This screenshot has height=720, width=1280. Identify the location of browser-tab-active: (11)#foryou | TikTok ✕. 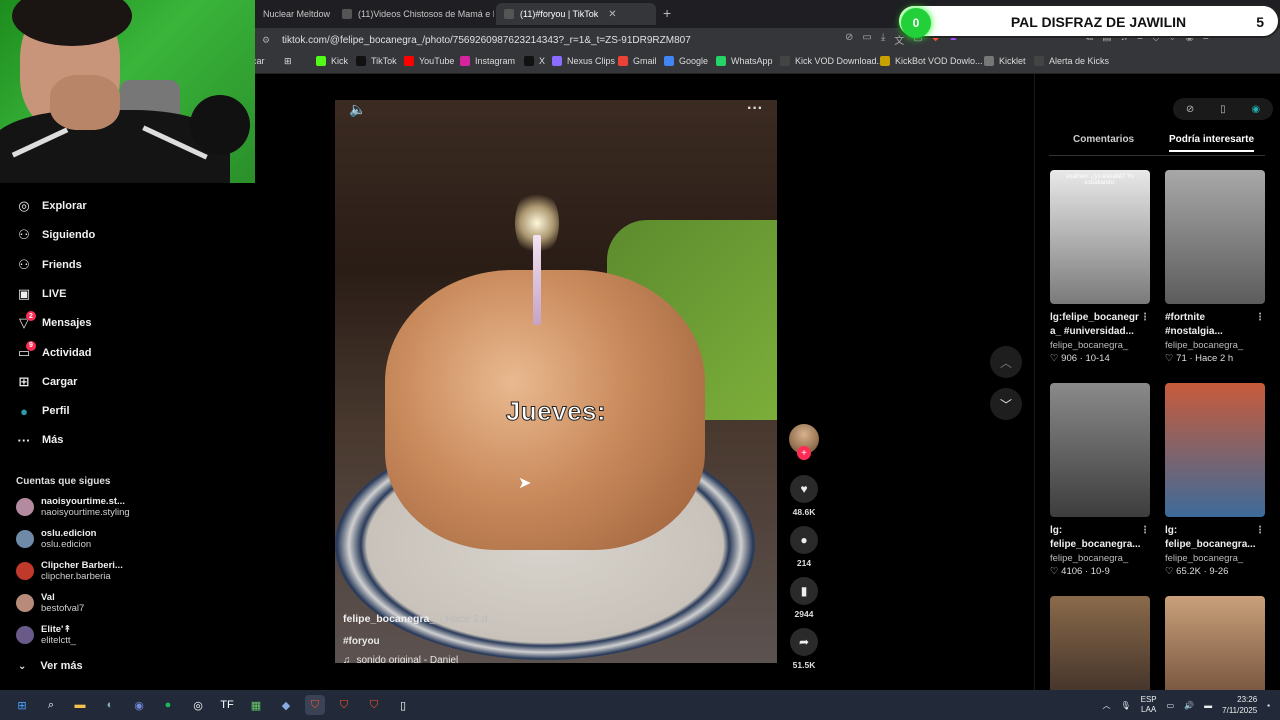
(576, 14).